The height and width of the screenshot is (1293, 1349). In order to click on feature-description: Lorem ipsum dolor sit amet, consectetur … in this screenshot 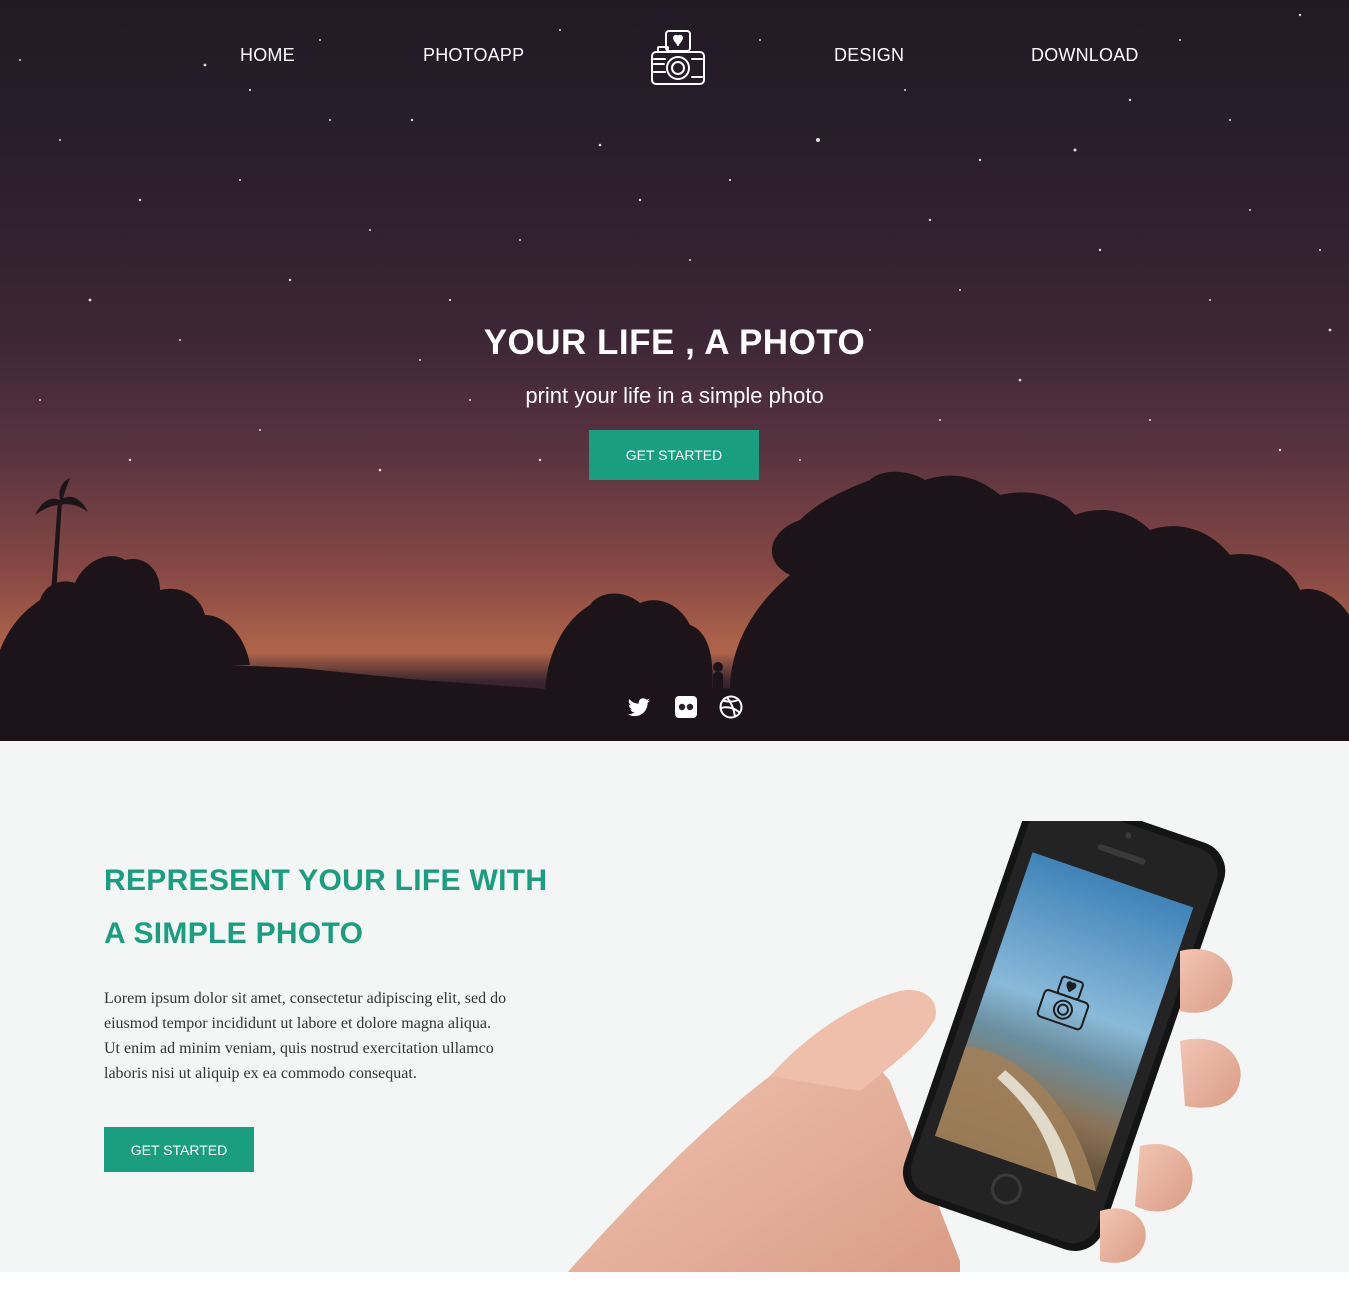, I will do `click(339, 1036)`.